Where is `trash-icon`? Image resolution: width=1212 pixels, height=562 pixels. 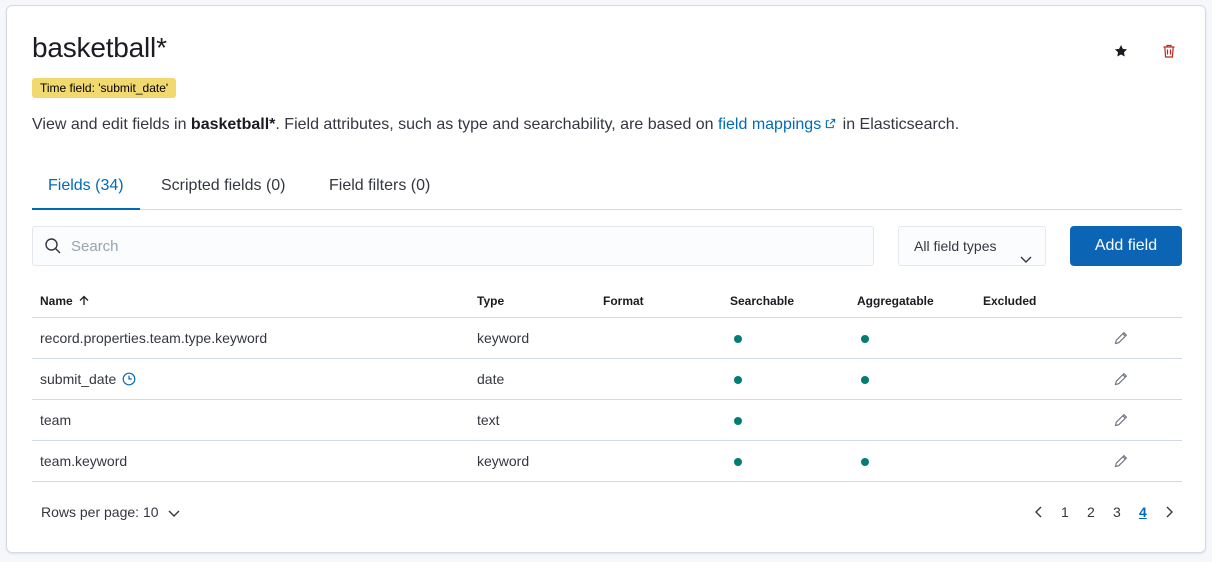 trash-icon is located at coordinates (1169, 51).